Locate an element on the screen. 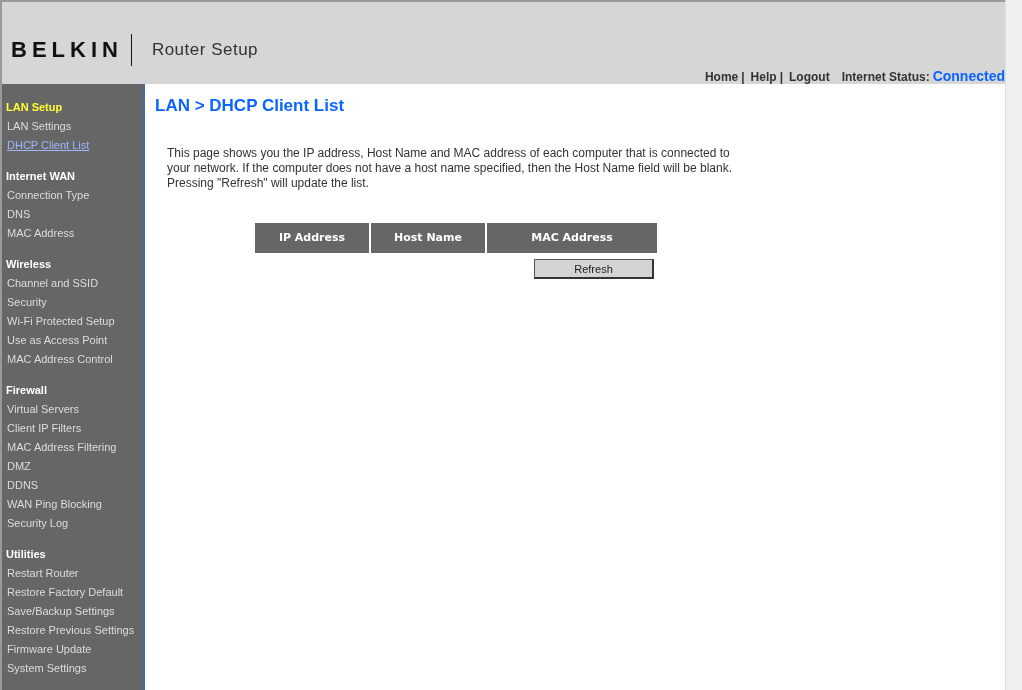 This screenshot has height=690, width=1022. page-title: LAN > DHCP Client List is located at coordinates (250, 106).